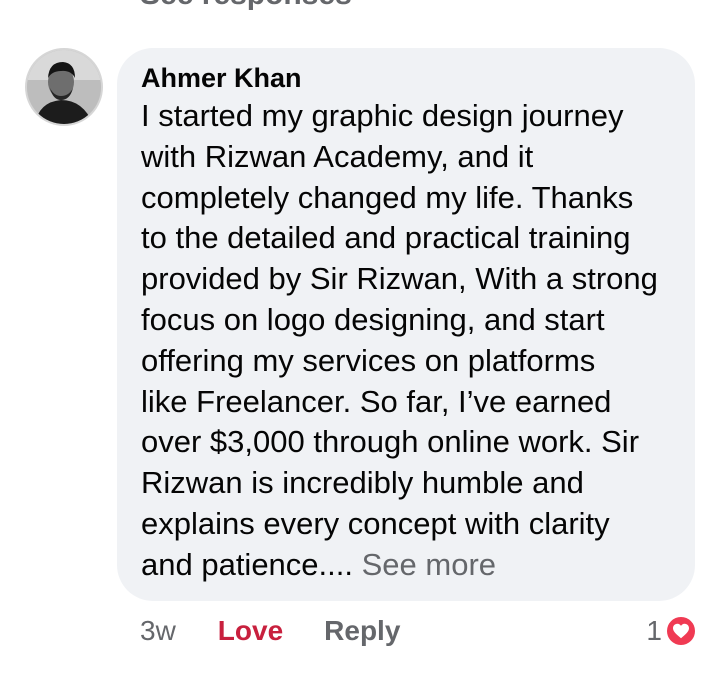  I want to click on comment-text-line: completely changed my life. Thanks, so click(387, 197).